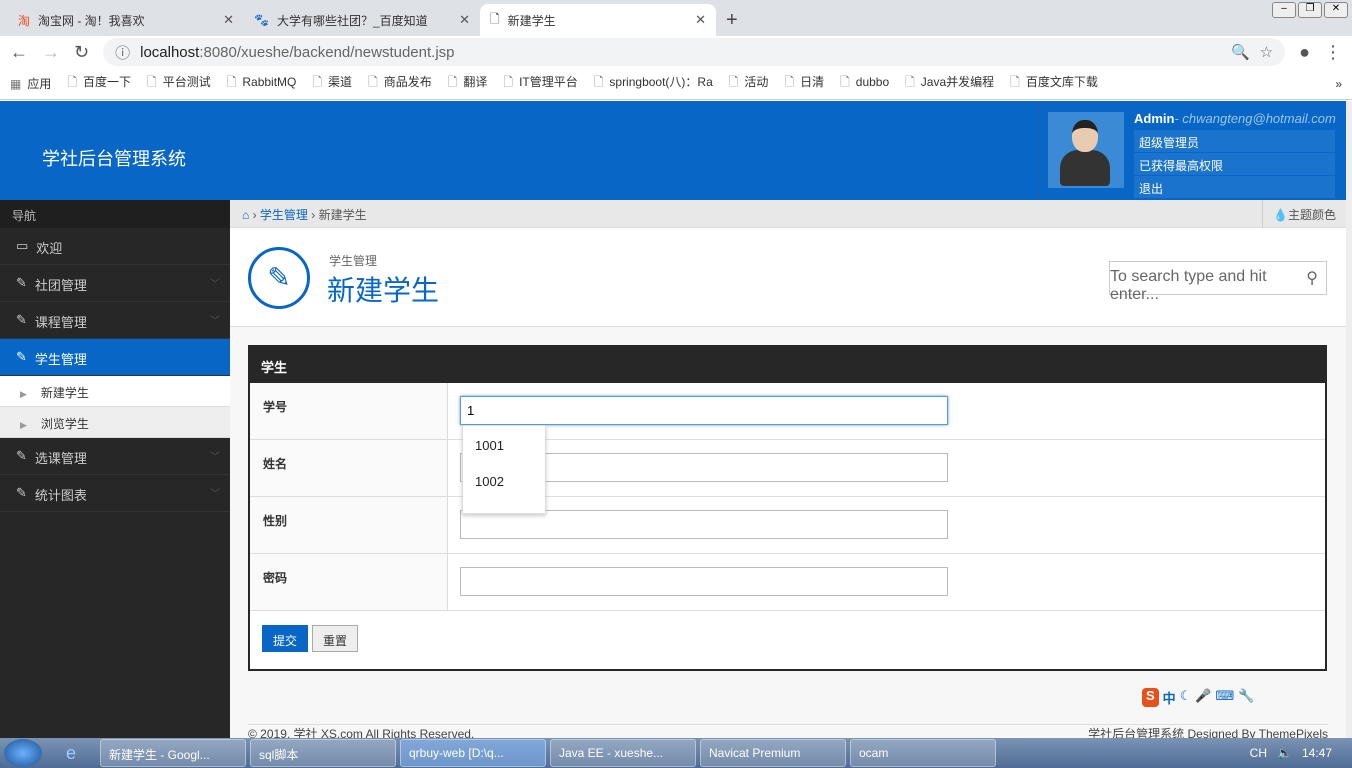 The height and width of the screenshot is (768, 1352). I want to click on bookmark-item: ▦ 应用, so click(30, 83).